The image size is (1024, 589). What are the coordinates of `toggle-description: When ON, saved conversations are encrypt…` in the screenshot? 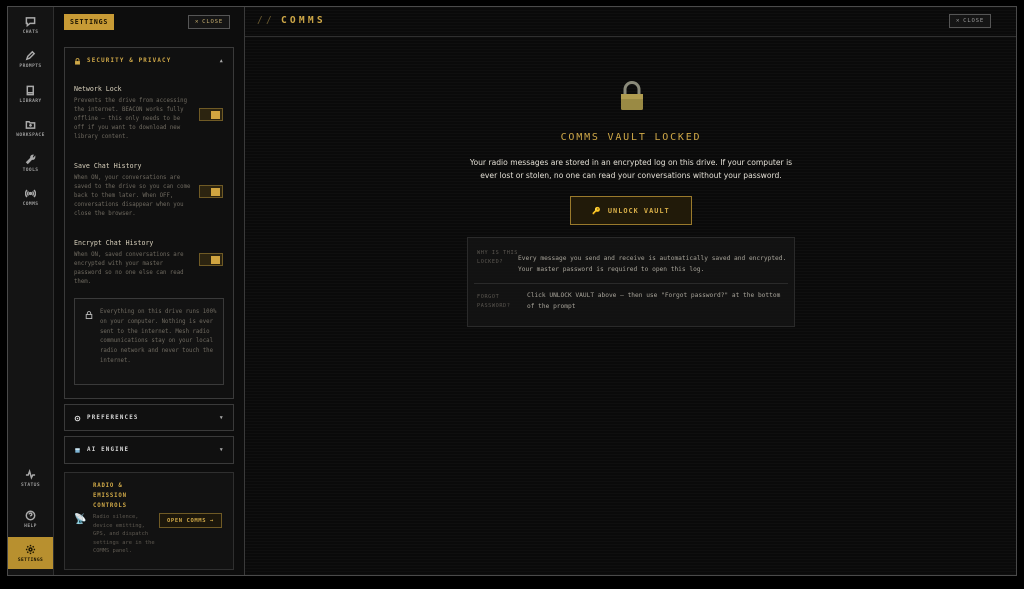 It's located at (129, 268).